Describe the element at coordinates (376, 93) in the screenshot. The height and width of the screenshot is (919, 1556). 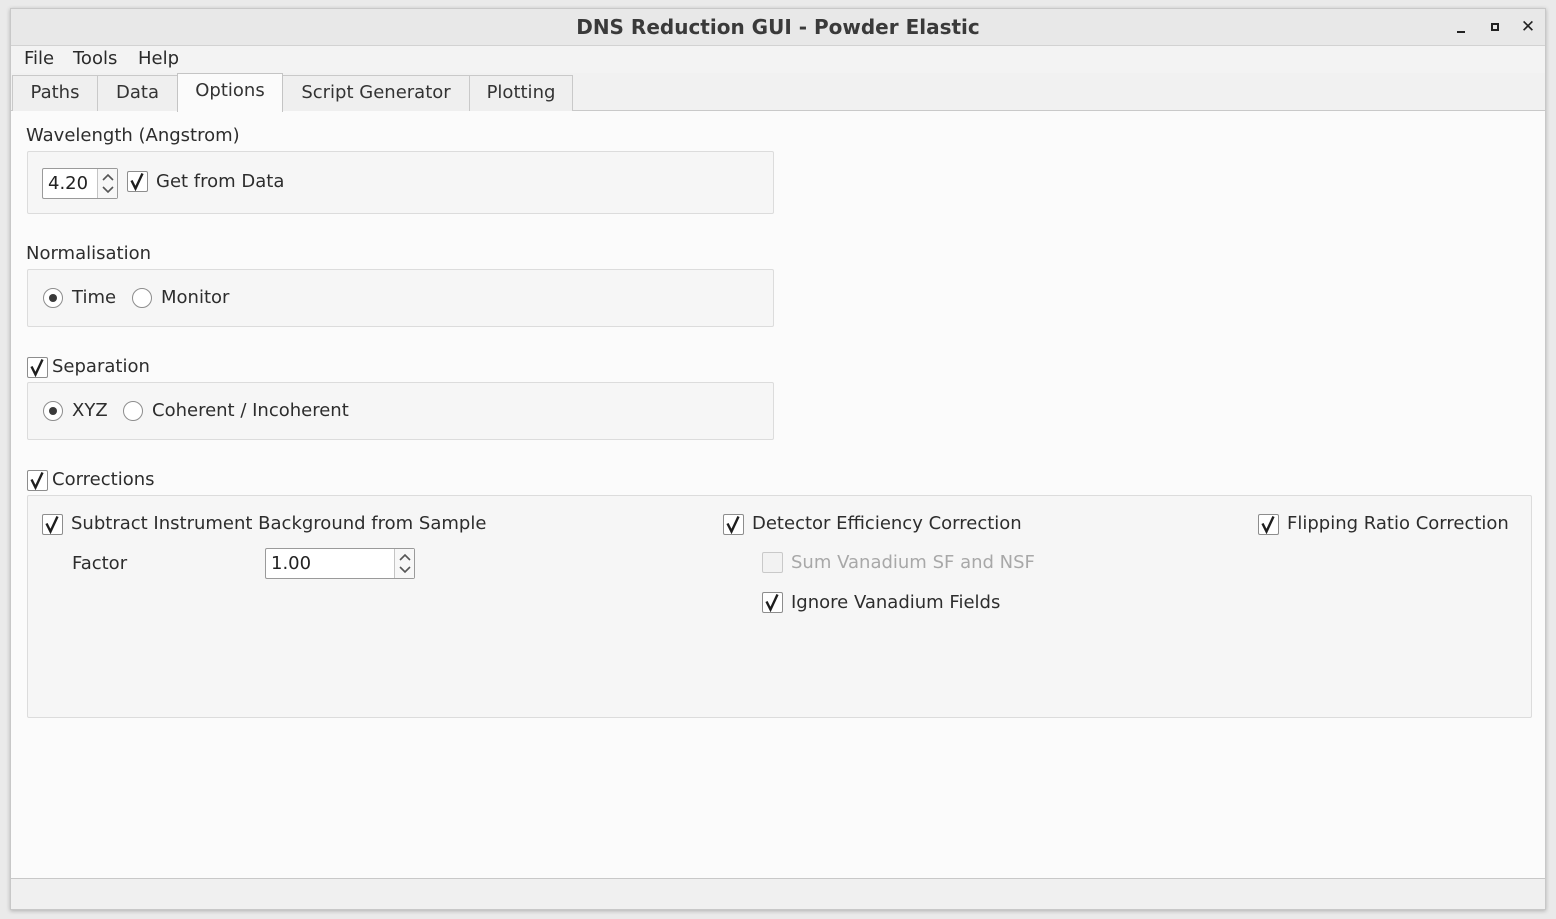
I see `tab-script-generator: Script Generator` at that location.